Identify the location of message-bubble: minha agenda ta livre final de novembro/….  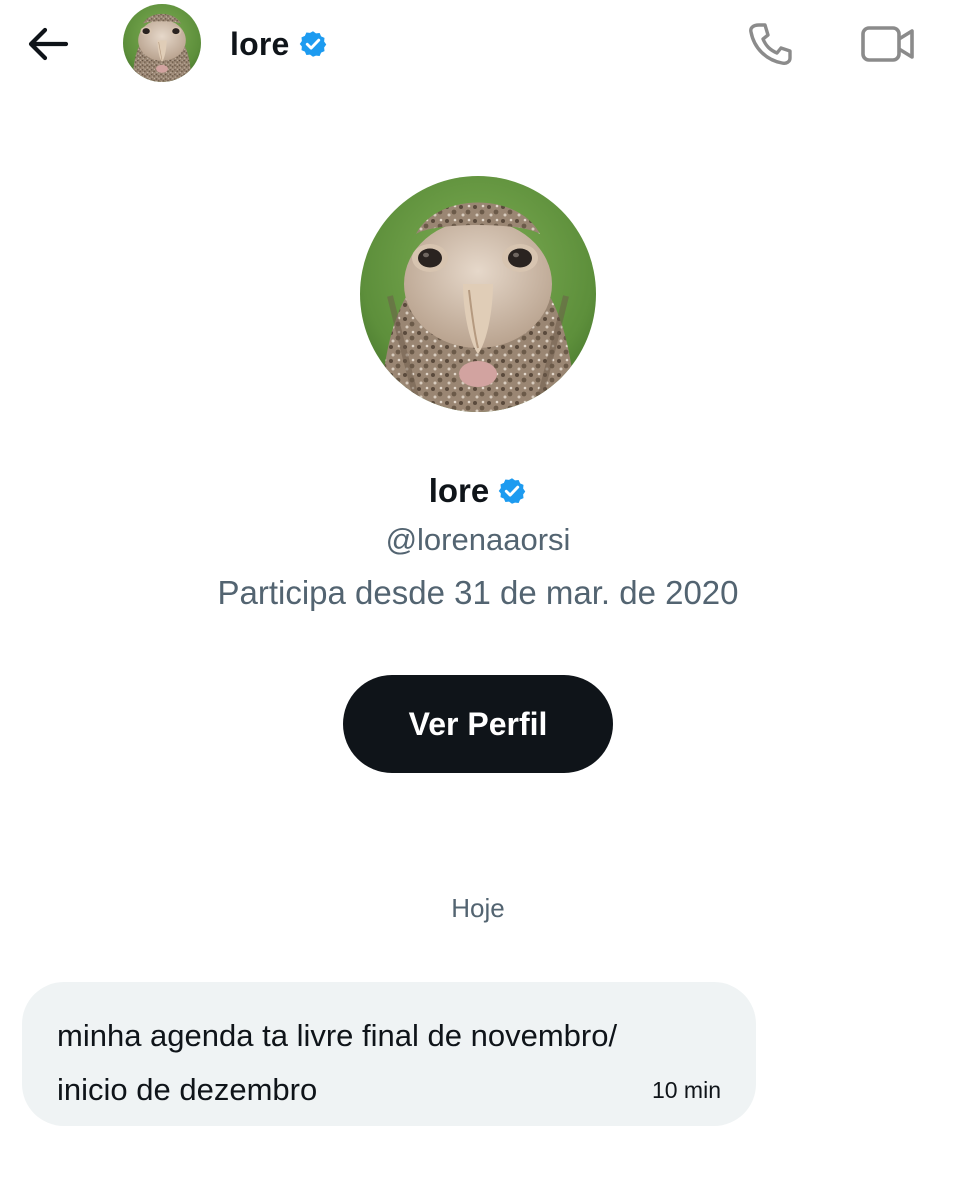
(389, 1054).